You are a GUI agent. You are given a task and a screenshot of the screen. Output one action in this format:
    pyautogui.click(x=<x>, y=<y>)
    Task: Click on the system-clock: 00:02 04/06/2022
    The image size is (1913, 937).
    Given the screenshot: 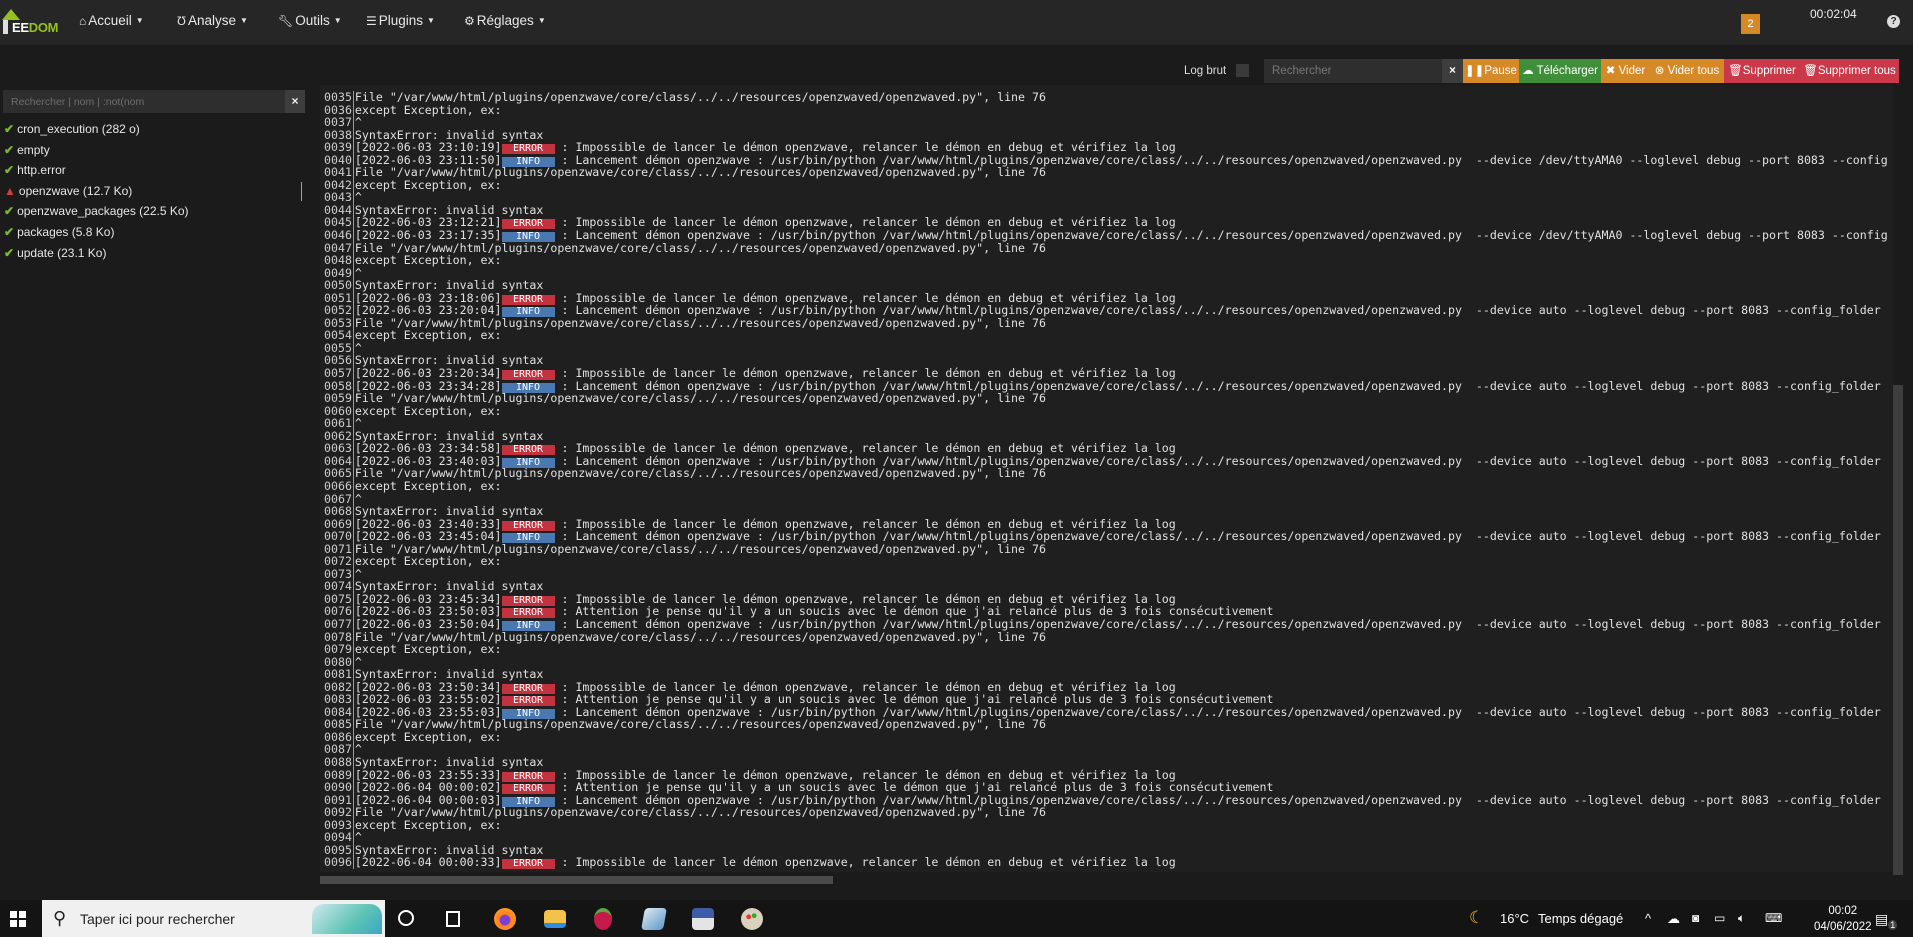 What is the action you would take?
    pyautogui.click(x=1843, y=919)
    